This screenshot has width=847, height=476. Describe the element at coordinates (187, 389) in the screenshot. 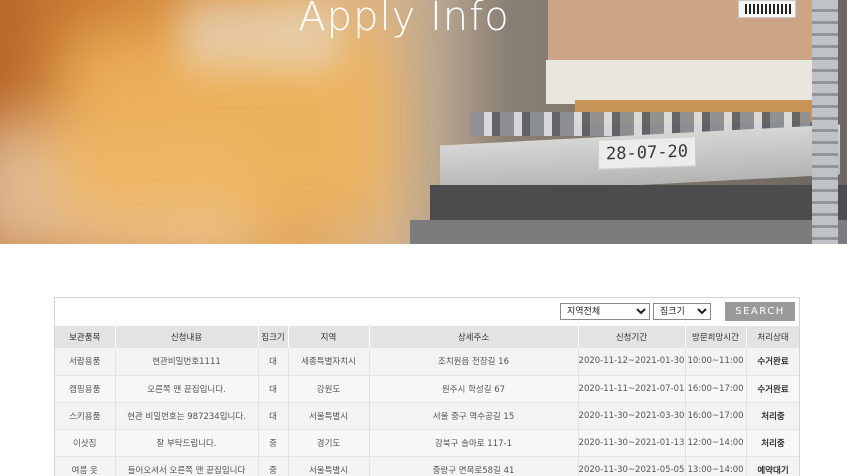

I see `table-cell: 오른쪽 맨 끝집입니다.` at that location.